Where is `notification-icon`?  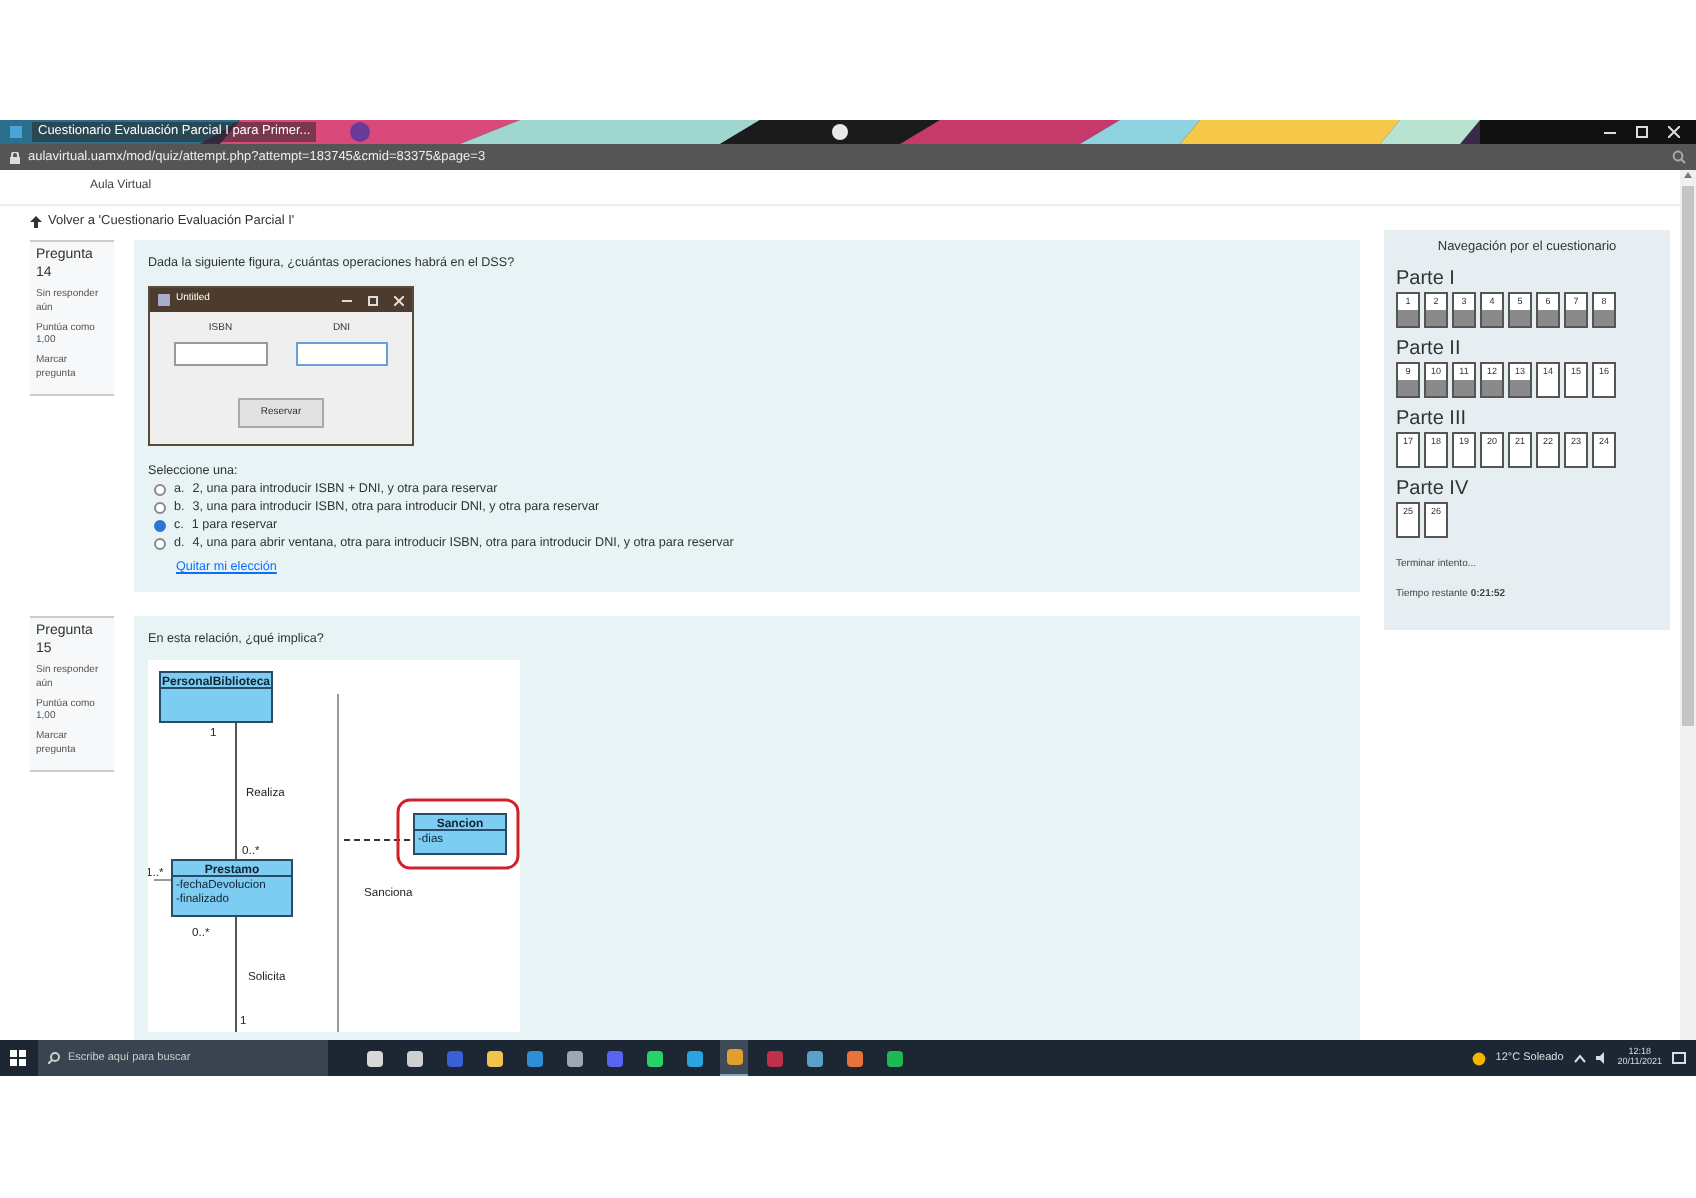
notification-icon is located at coordinates (1679, 1058).